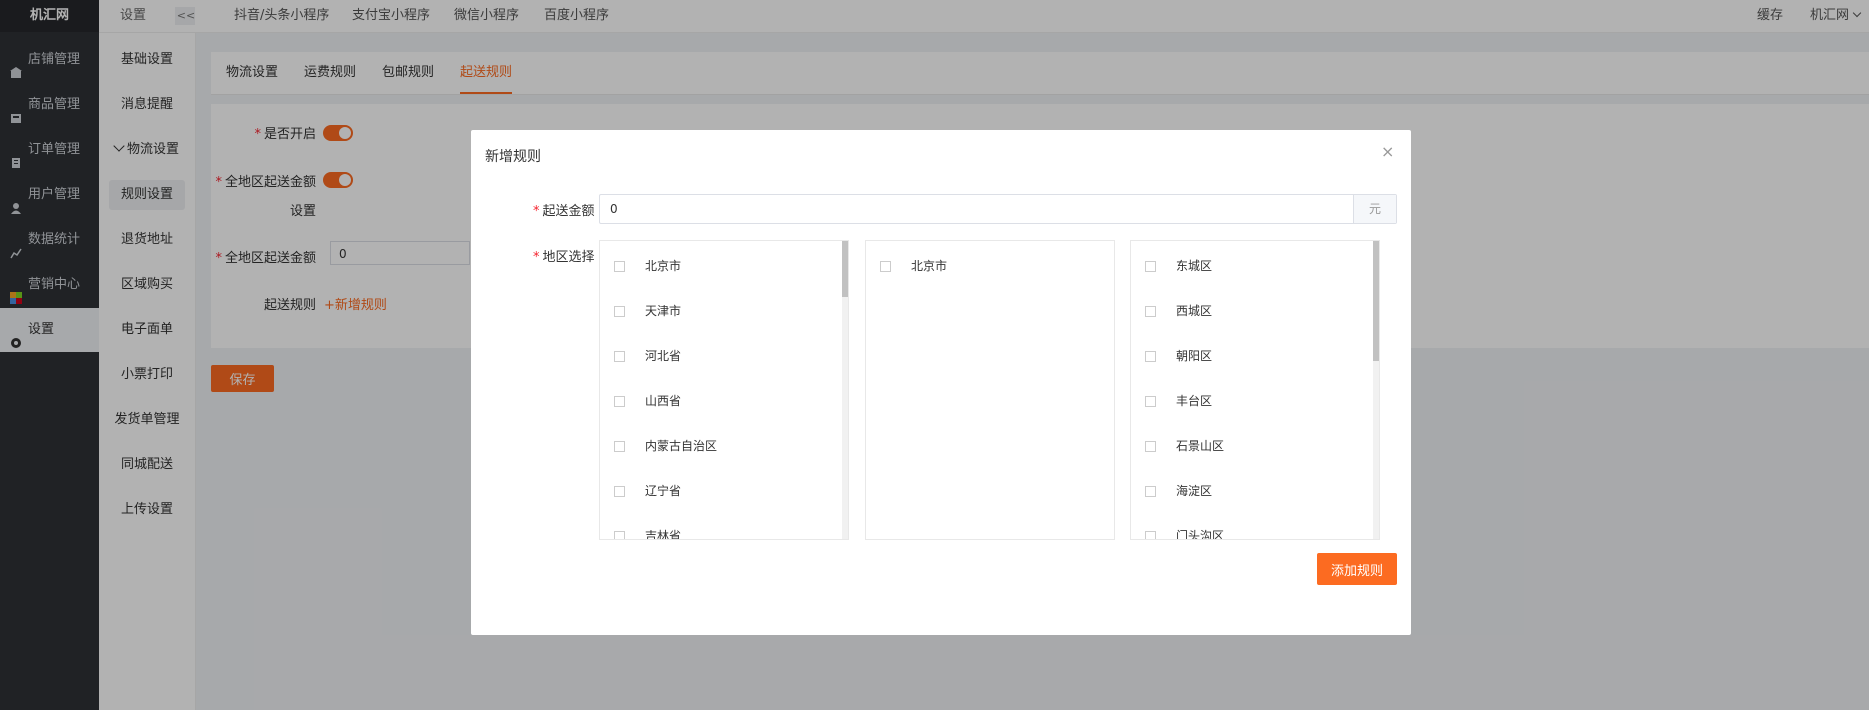 This screenshot has height=710, width=1869. Describe the element at coordinates (1387, 151) in the screenshot. I see `close-icon: ×` at that location.